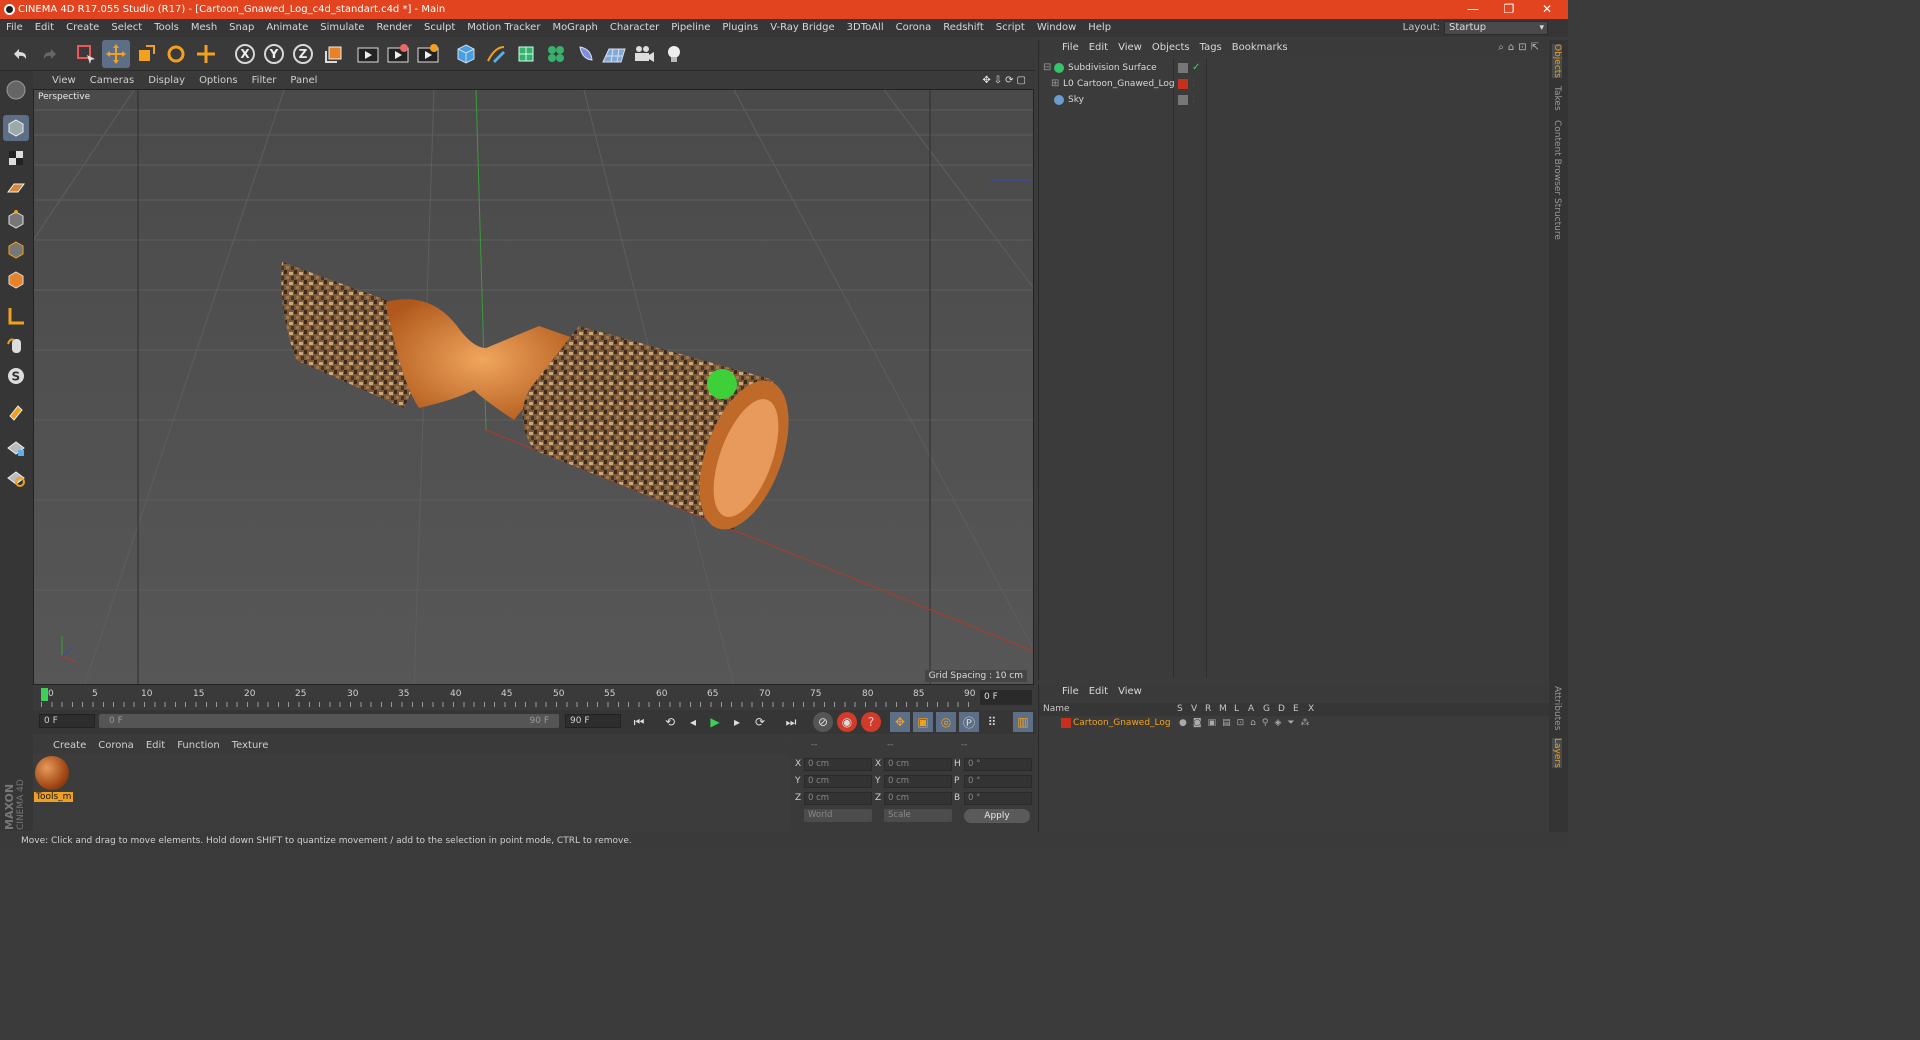  Describe the element at coordinates (1023, 722) in the screenshot. I see `timeline-window-icon: ▥` at that location.